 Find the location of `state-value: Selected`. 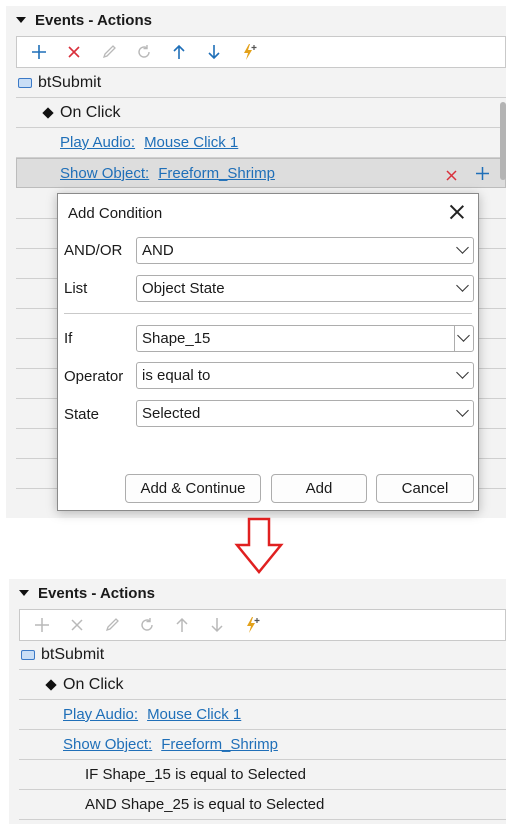

state-value: Selected is located at coordinates (171, 413).